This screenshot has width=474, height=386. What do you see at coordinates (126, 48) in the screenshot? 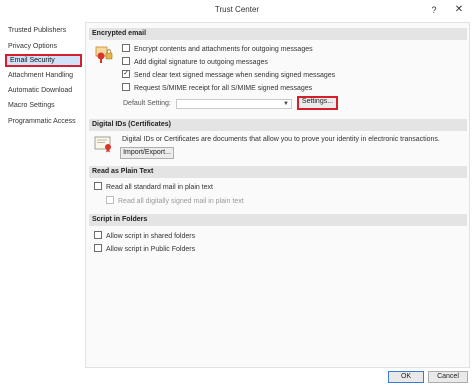
I see `encrypt-contents-checkbox` at bounding box center [126, 48].